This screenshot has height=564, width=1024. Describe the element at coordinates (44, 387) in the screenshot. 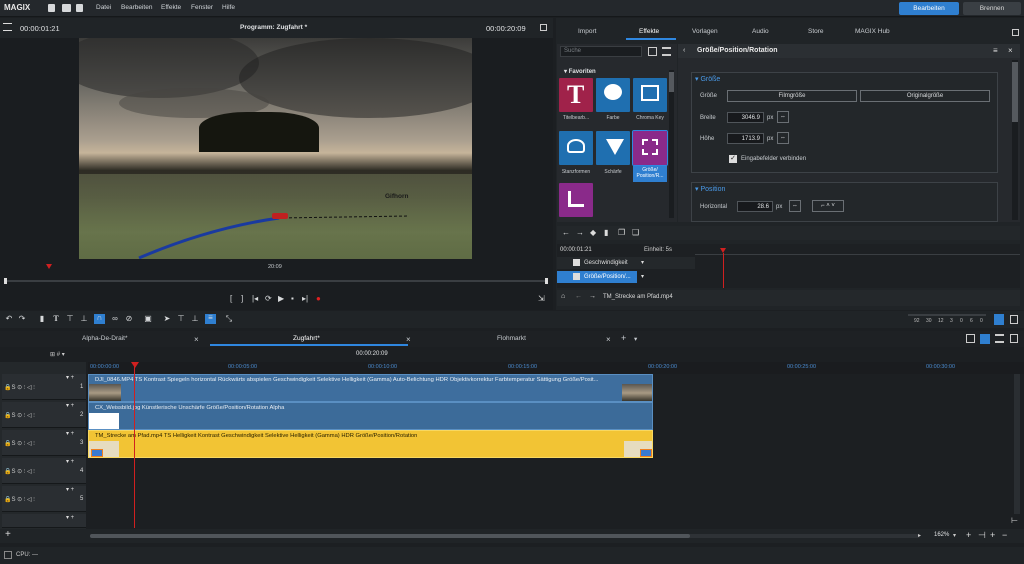

I see `track-header: 🔒S ⊙ ⫶ ◁ ⫶ 1 ▾ +` at that location.